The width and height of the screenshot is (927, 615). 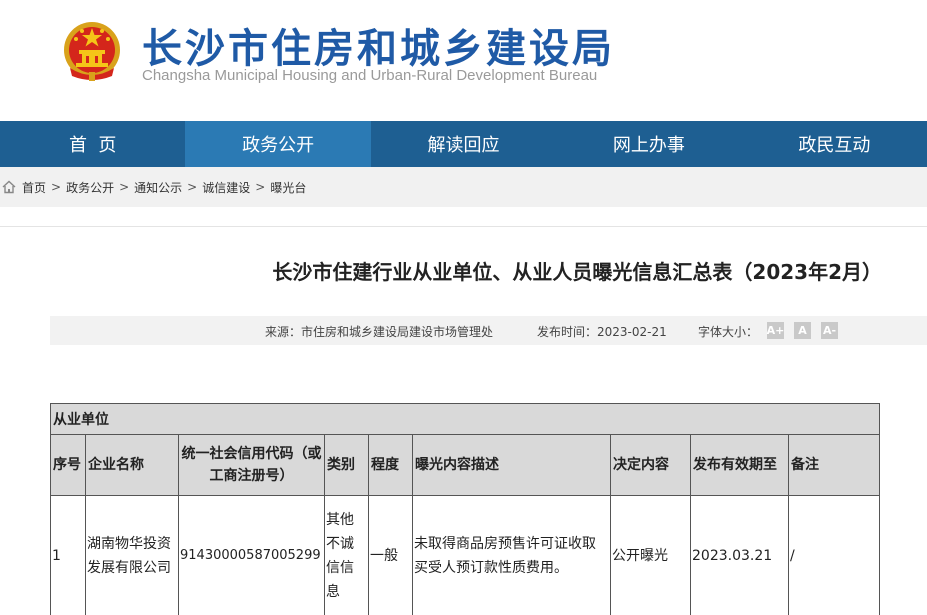 What do you see at coordinates (728, 332) in the screenshot?
I see `font-size-label: 字体大小：` at bounding box center [728, 332].